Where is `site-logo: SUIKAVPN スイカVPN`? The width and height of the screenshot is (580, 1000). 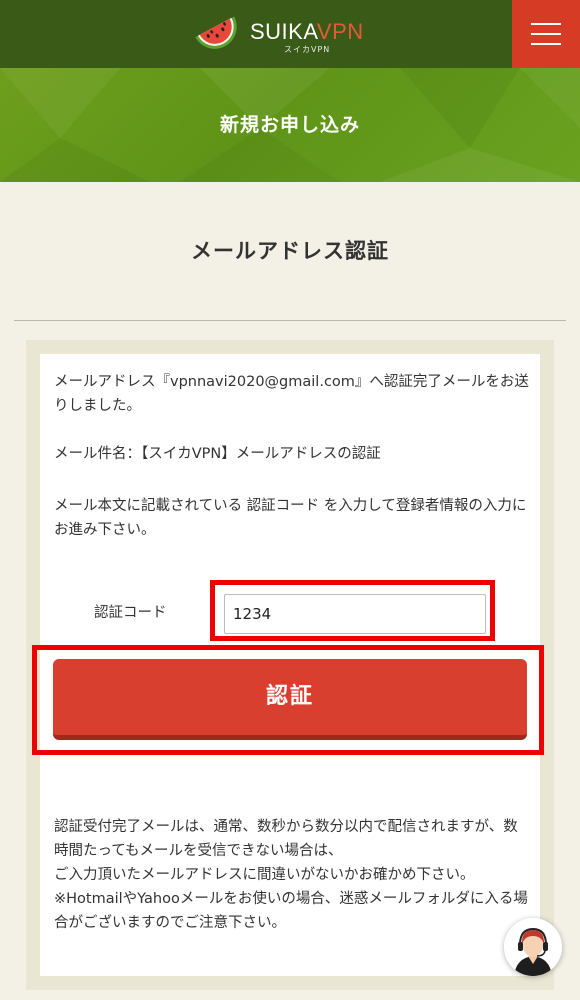 site-logo: SUIKAVPN スイカVPN is located at coordinates (292, 34).